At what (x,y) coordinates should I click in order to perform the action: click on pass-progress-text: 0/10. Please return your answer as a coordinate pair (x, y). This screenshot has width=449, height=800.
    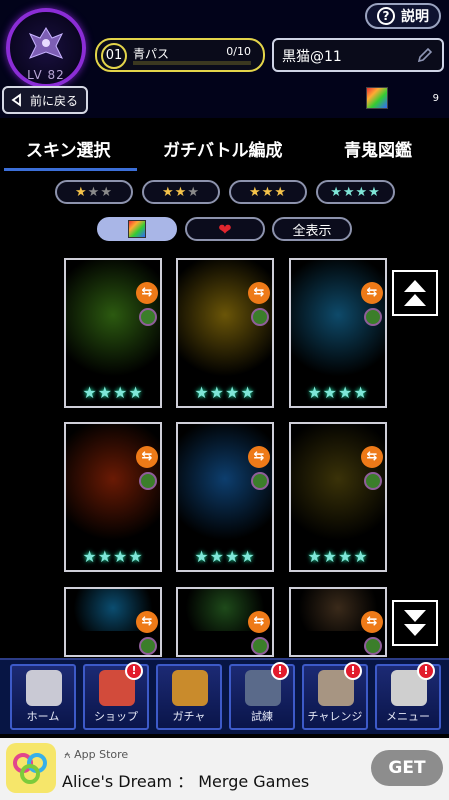
    Looking at the image, I should click on (238, 51).